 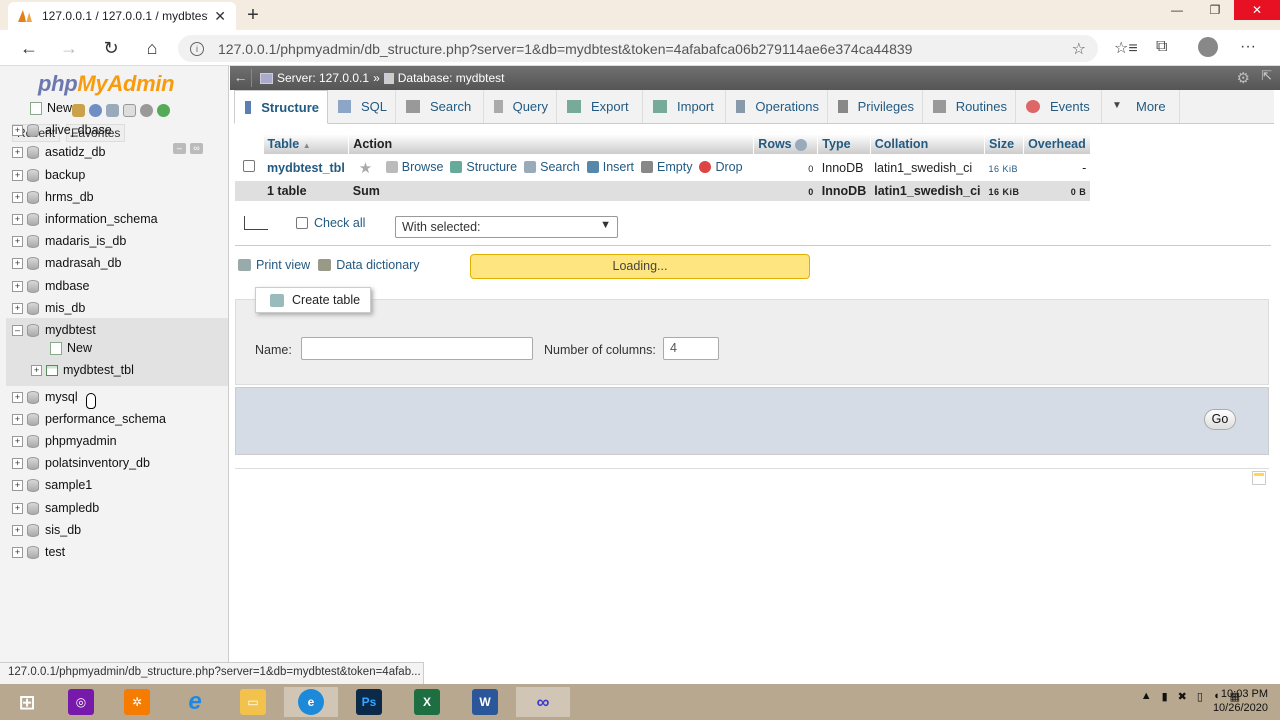 What do you see at coordinates (195, 702) in the screenshot?
I see `taskbar-ie-icon: e` at bounding box center [195, 702].